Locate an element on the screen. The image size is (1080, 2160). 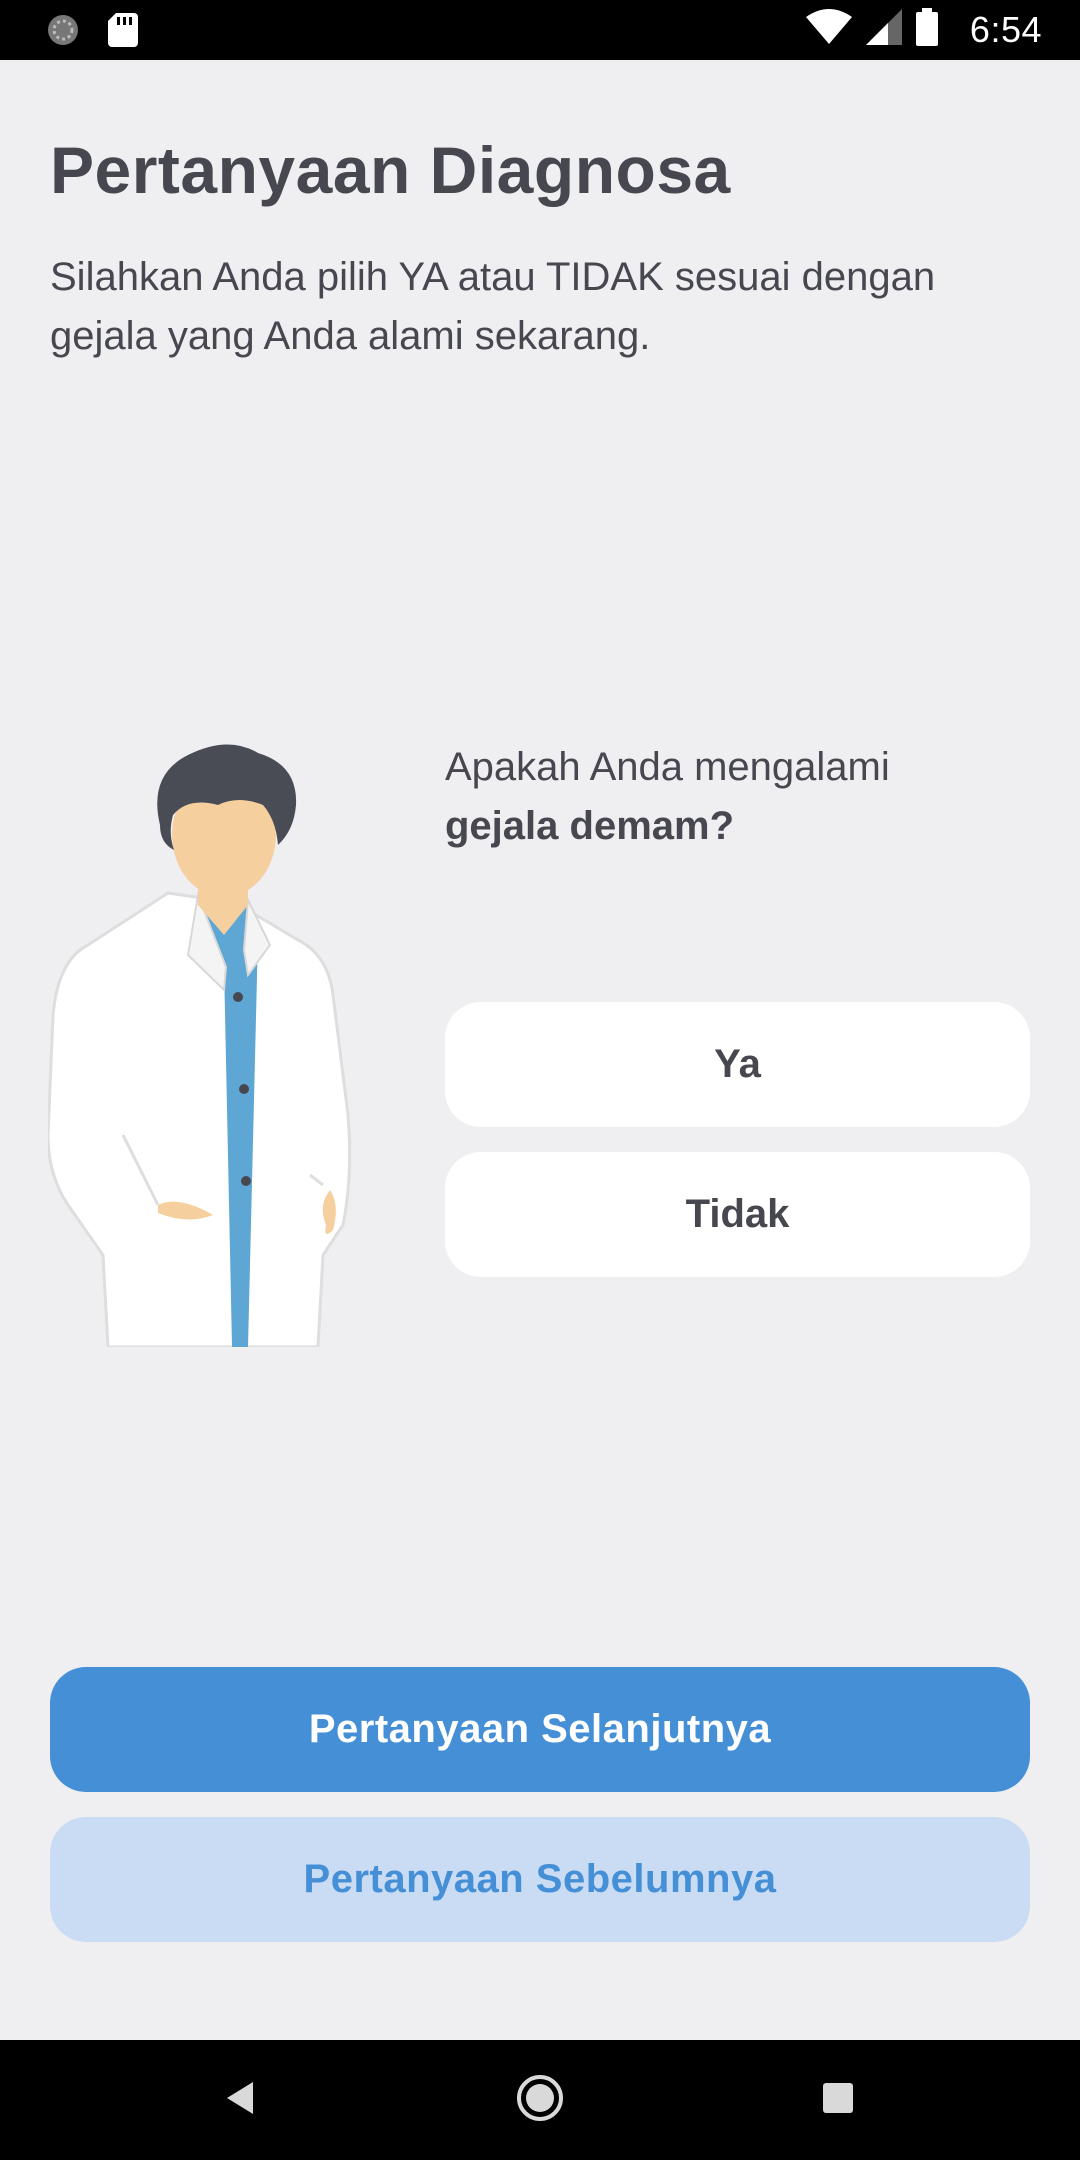
home-icon is located at coordinates (540, 2100).